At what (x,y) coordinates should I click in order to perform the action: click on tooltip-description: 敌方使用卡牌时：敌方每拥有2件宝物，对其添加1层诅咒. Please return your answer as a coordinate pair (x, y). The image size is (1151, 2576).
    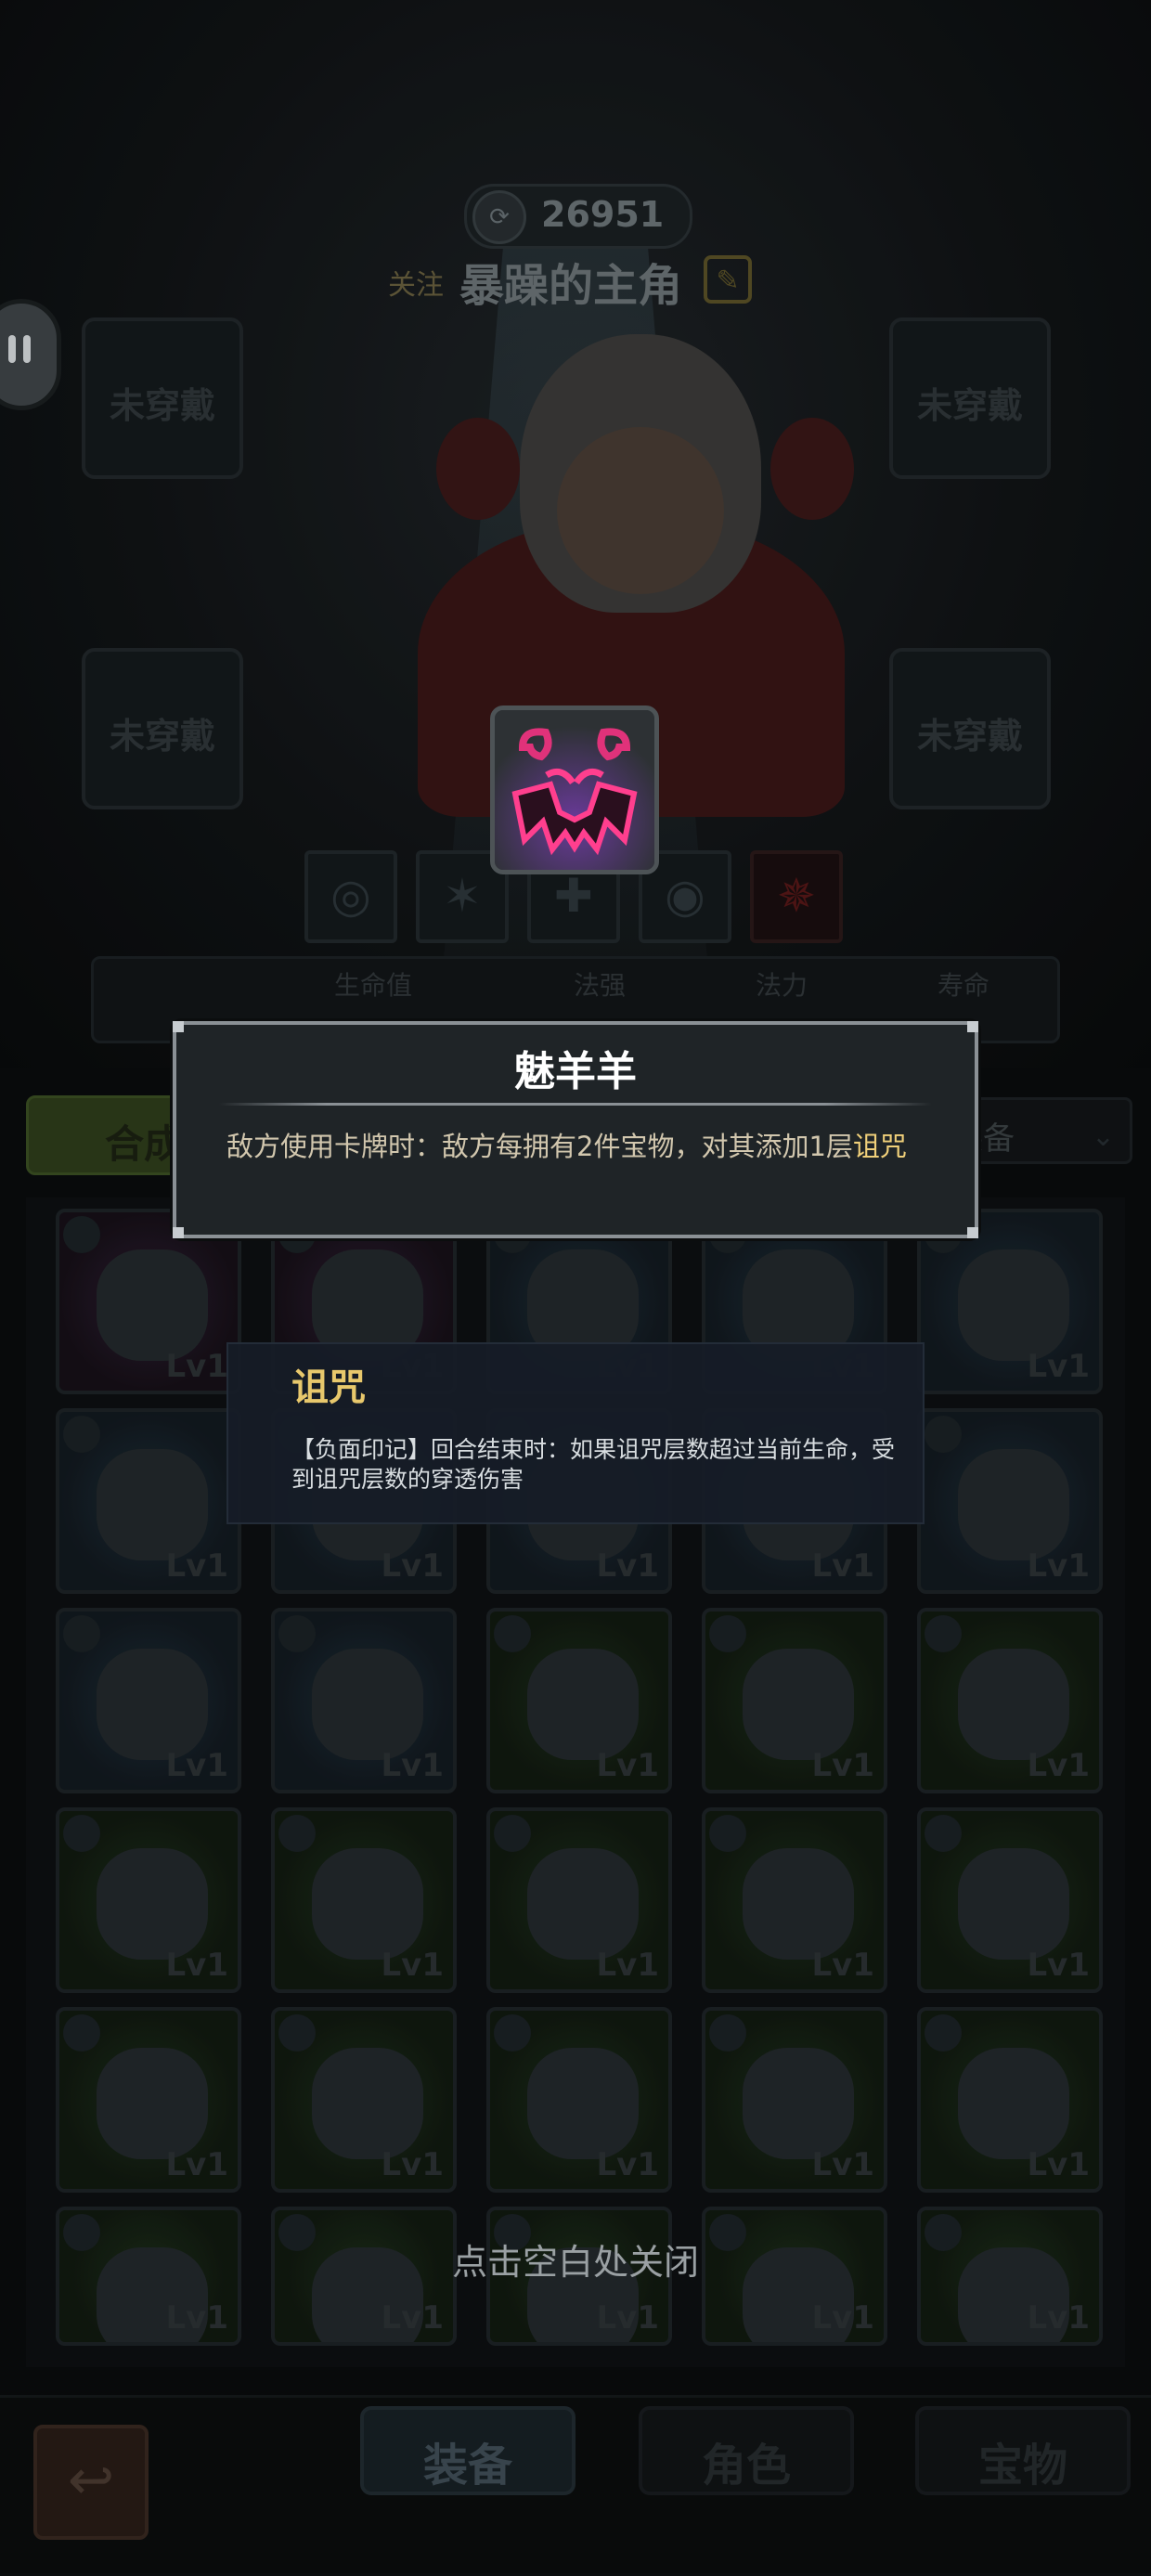
    Looking at the image, I should click on (575, 1146).